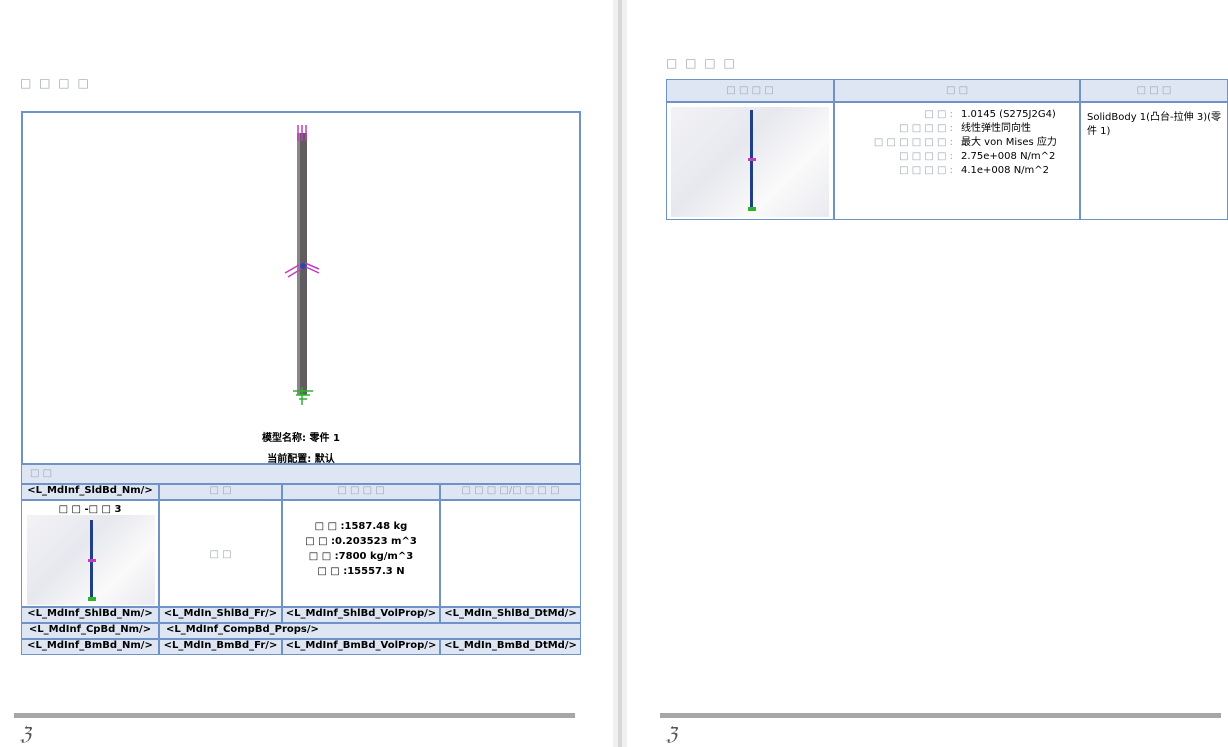 This screenshot has width=1228, height=747. Describe the element at coordinates (361, 615) in the screenshot. I see `row1-col3: <L_MdInf_ShlBd_VolProp/>` at that location.